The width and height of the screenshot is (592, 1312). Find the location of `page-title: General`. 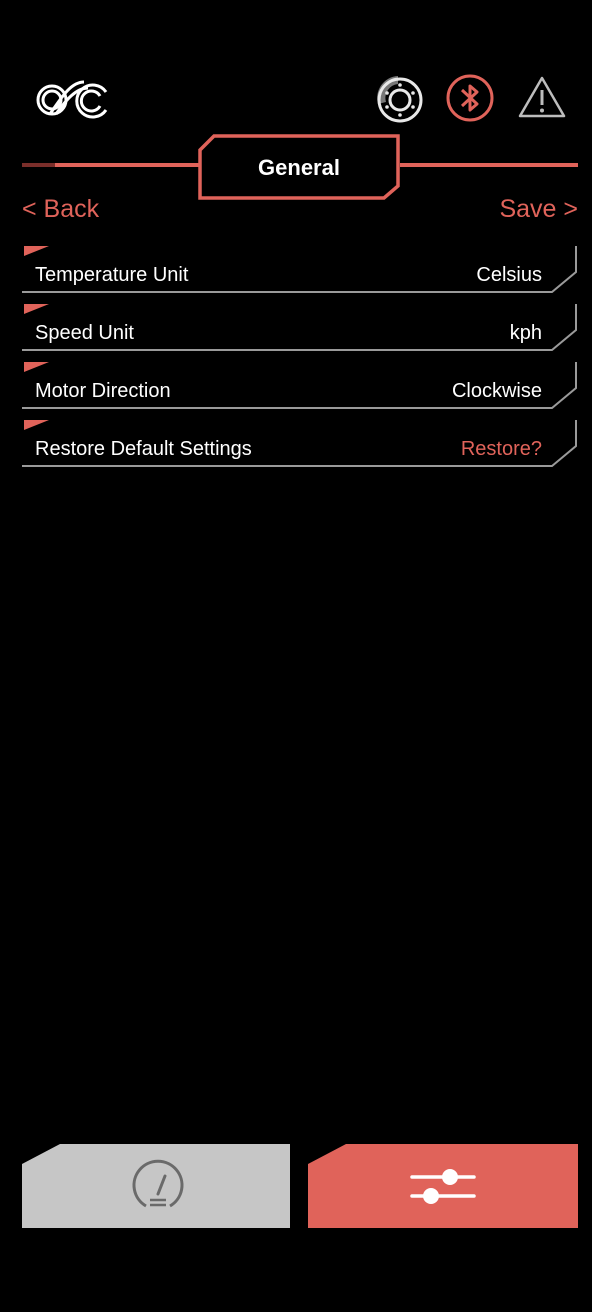

page-title: General is located at coordinates (299, 167).